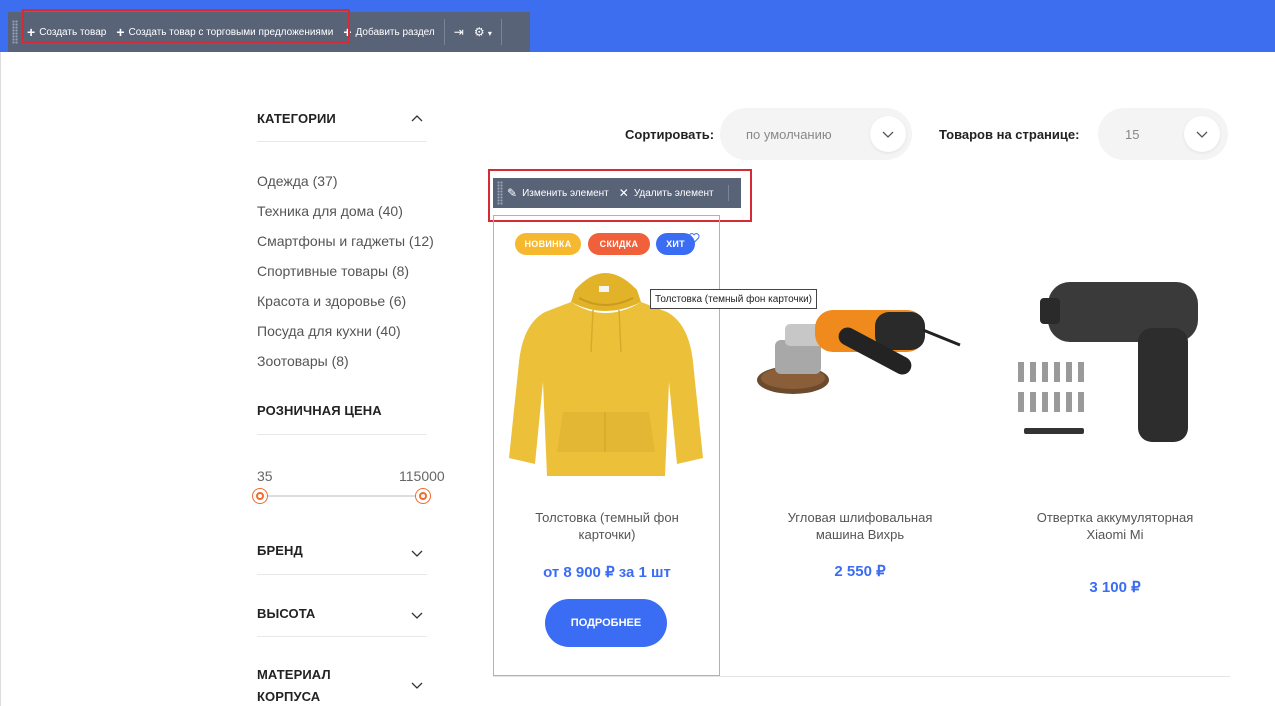 This screenshot has width=1275, height=706. Describe the element at coordinates (265, 476) in the screenshot. I see `price-min-value: 35` at that location.